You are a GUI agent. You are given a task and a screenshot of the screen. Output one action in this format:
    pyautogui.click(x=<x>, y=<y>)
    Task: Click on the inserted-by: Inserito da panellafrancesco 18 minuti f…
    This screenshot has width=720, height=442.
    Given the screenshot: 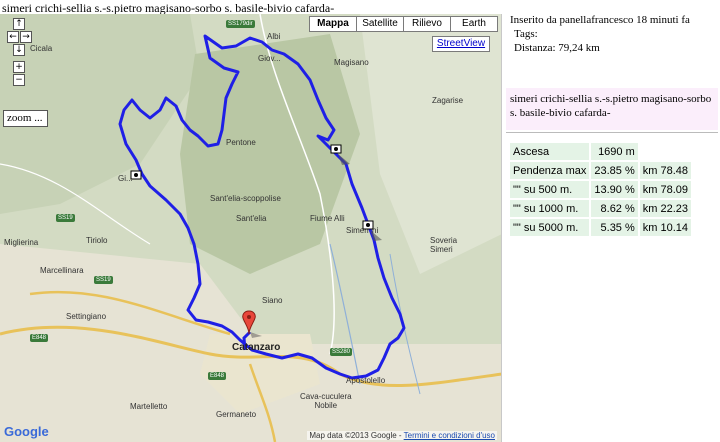 What is the action you would take?
    pyautogui.click(x=600, y=20)
    